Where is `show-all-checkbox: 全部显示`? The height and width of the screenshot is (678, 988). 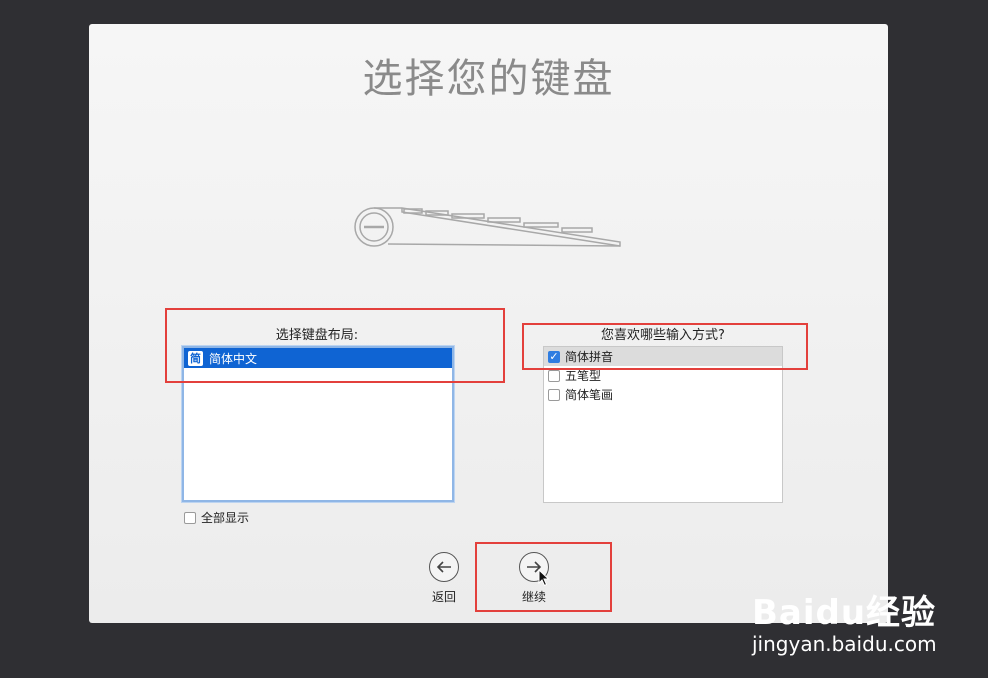
show-all-checkbox: 全部显示 is located at coordinates (216, 517).